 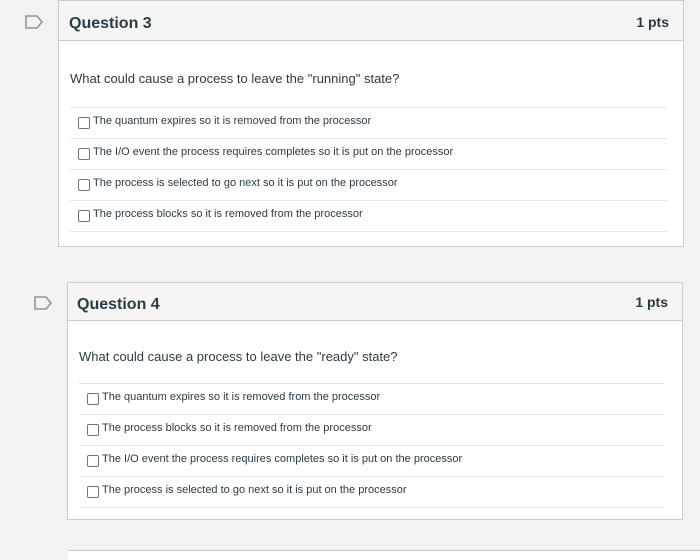 What do you see at coordinates (652, 22) in the screenshot?
I see `question-3-points: 1 pts` at bounding box center [652, 22].